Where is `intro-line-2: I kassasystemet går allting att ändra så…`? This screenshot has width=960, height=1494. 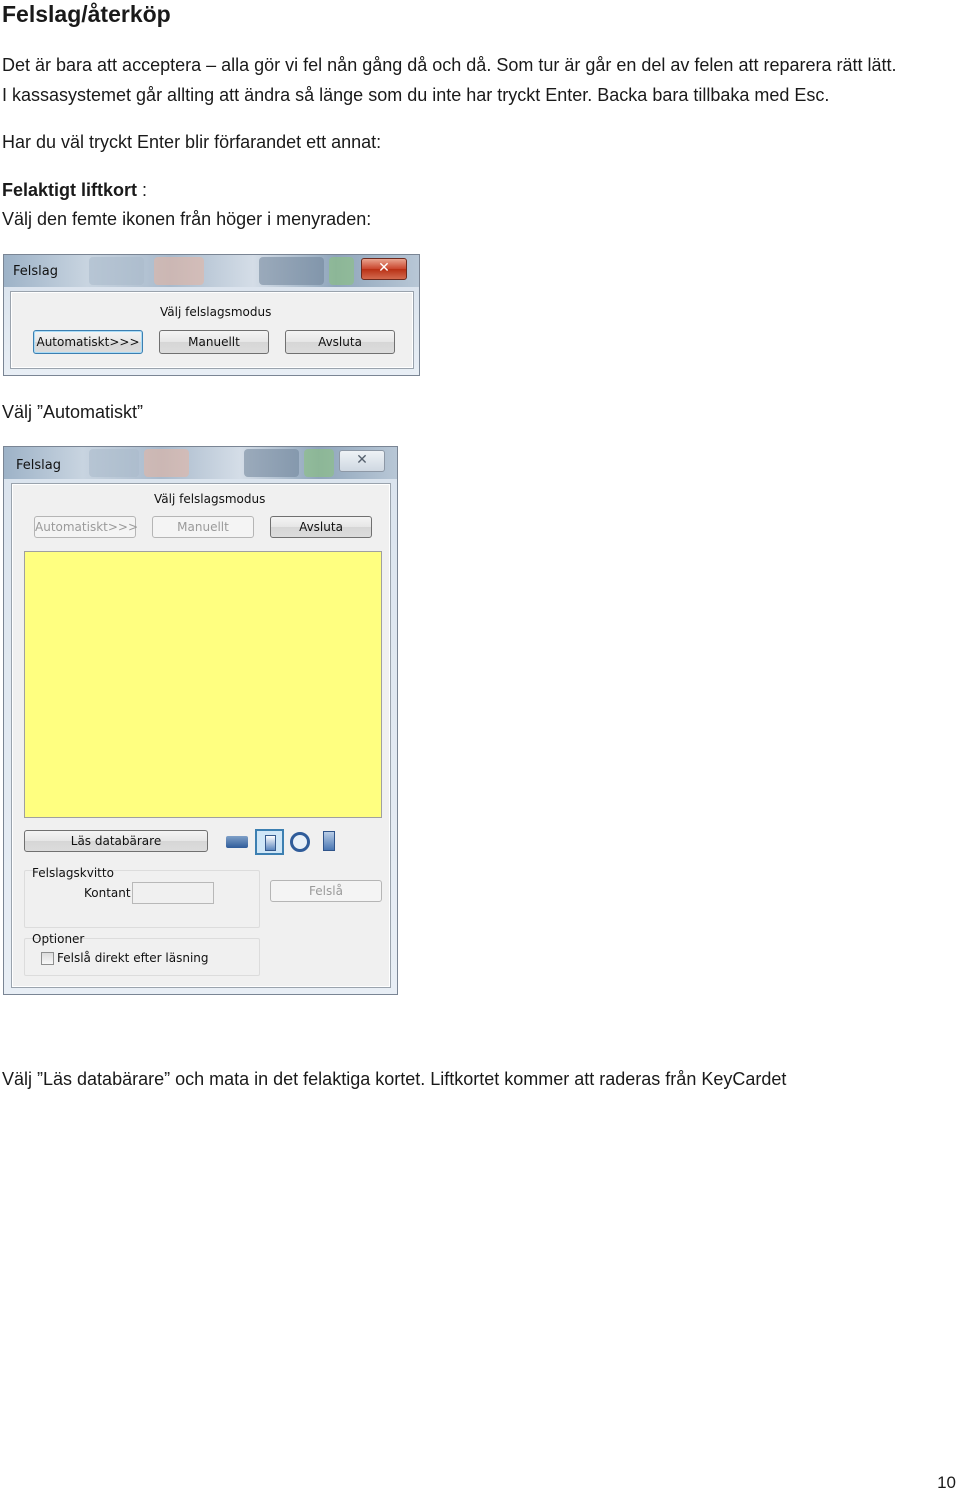
intro-line-2: I kassasystemet går allting att ändra så… is located at coordinates (416, 95).